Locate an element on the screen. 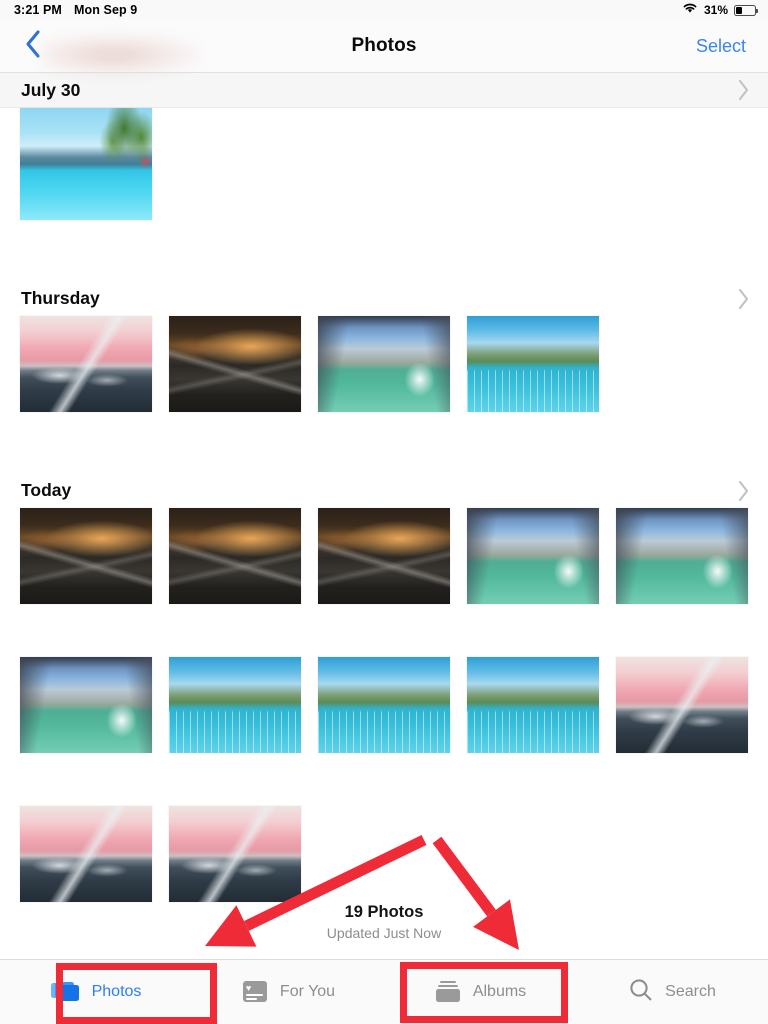 This screenshot has width=768, height=1024. battery-fill is located at coordinates (739, 10).